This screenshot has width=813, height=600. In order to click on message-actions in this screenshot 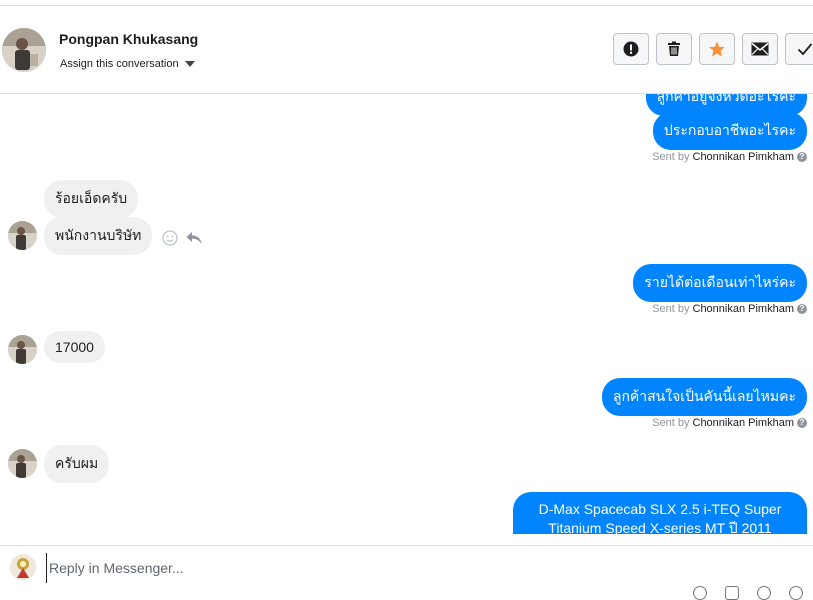, I will do `click(182, 238)`.